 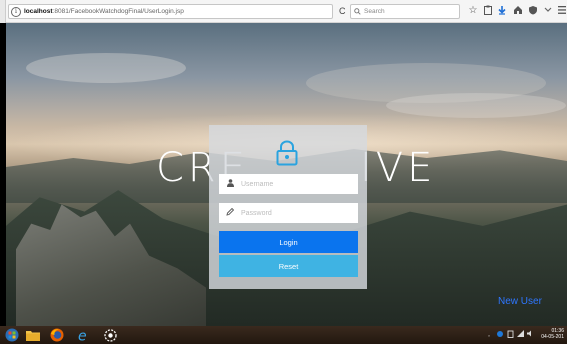 I want to click on info-icon: i, so click(x=16, y=11).